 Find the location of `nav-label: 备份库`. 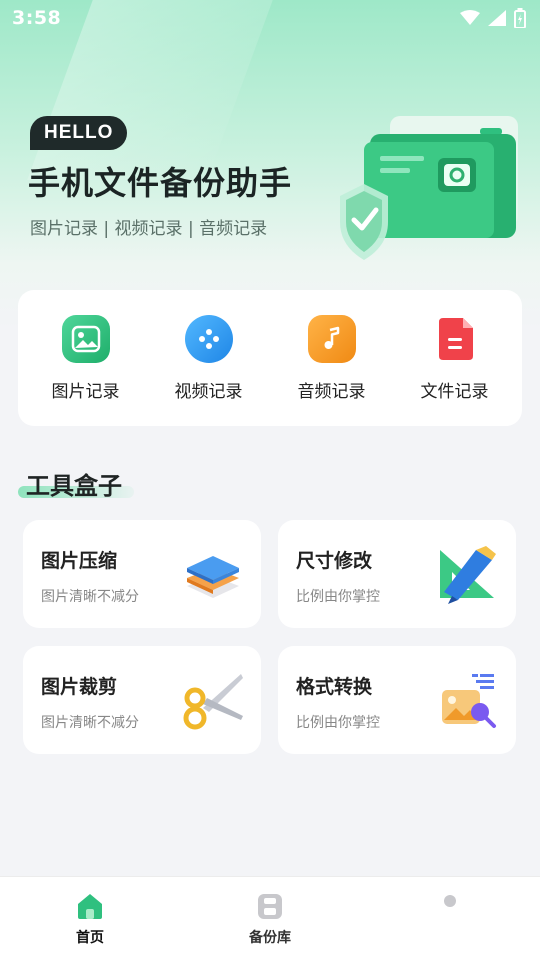

nav-label: 备份库 is located at coordinates (270, 938).